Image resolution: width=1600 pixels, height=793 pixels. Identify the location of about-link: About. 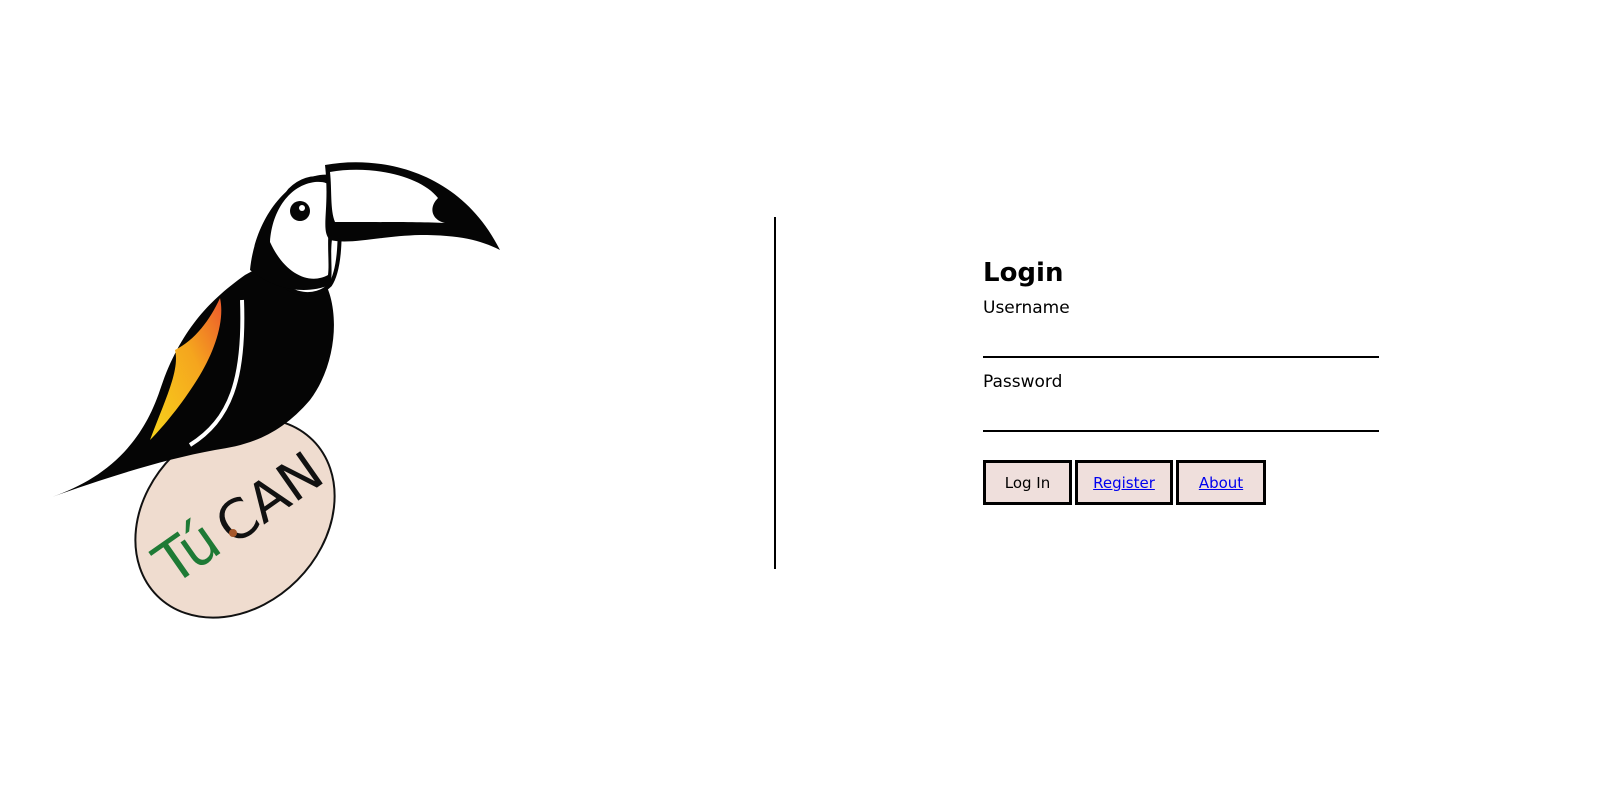
(1221, 483).